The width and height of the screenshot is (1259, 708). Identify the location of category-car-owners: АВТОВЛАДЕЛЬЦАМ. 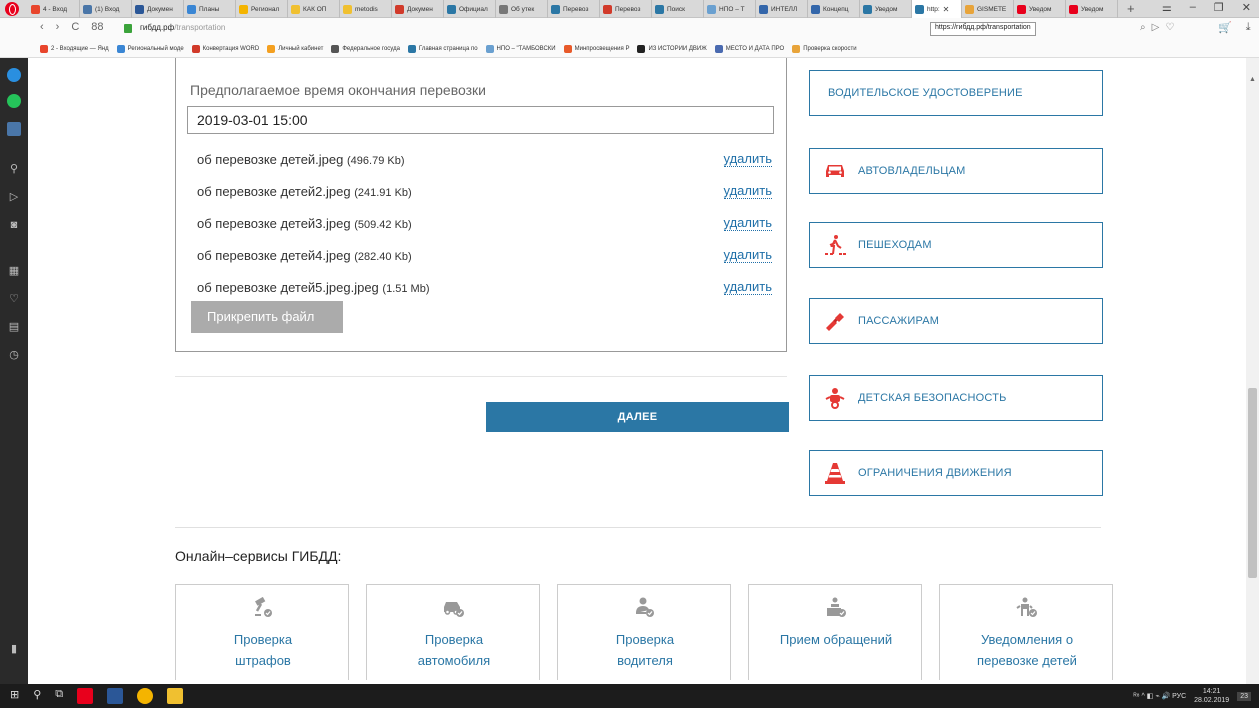
(956, 171).